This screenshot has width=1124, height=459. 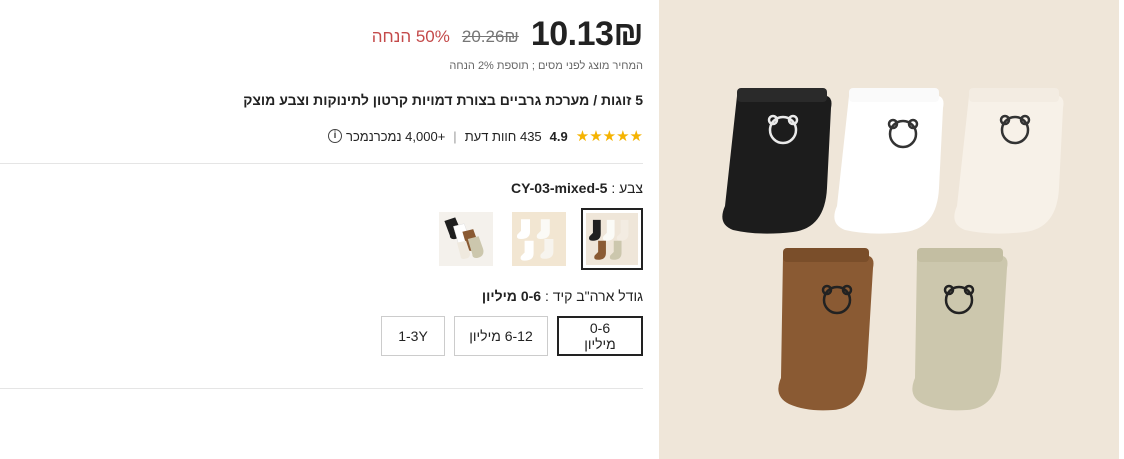 I want to click on color-swatch-white-mix, so click(x=539, y=239).